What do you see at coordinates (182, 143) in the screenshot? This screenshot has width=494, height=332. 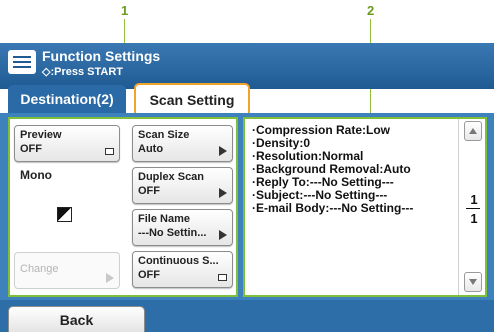 I see `scan-size-button: Scan Size Auto` at bounding box center [182, 143].